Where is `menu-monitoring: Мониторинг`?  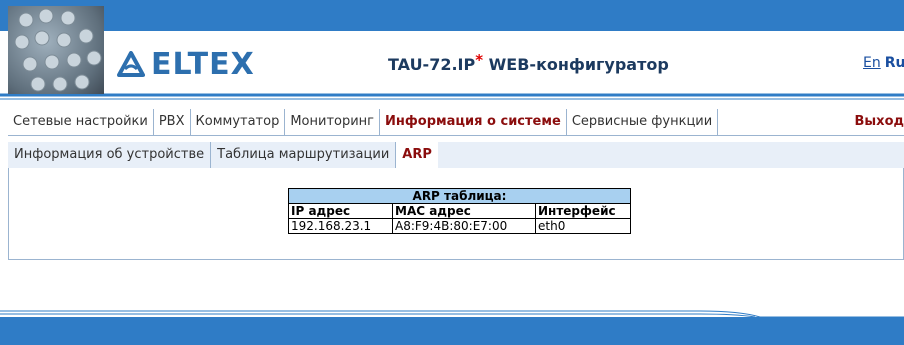 menu-monitoring: Мониторинг is located at coordinates (333, 122).